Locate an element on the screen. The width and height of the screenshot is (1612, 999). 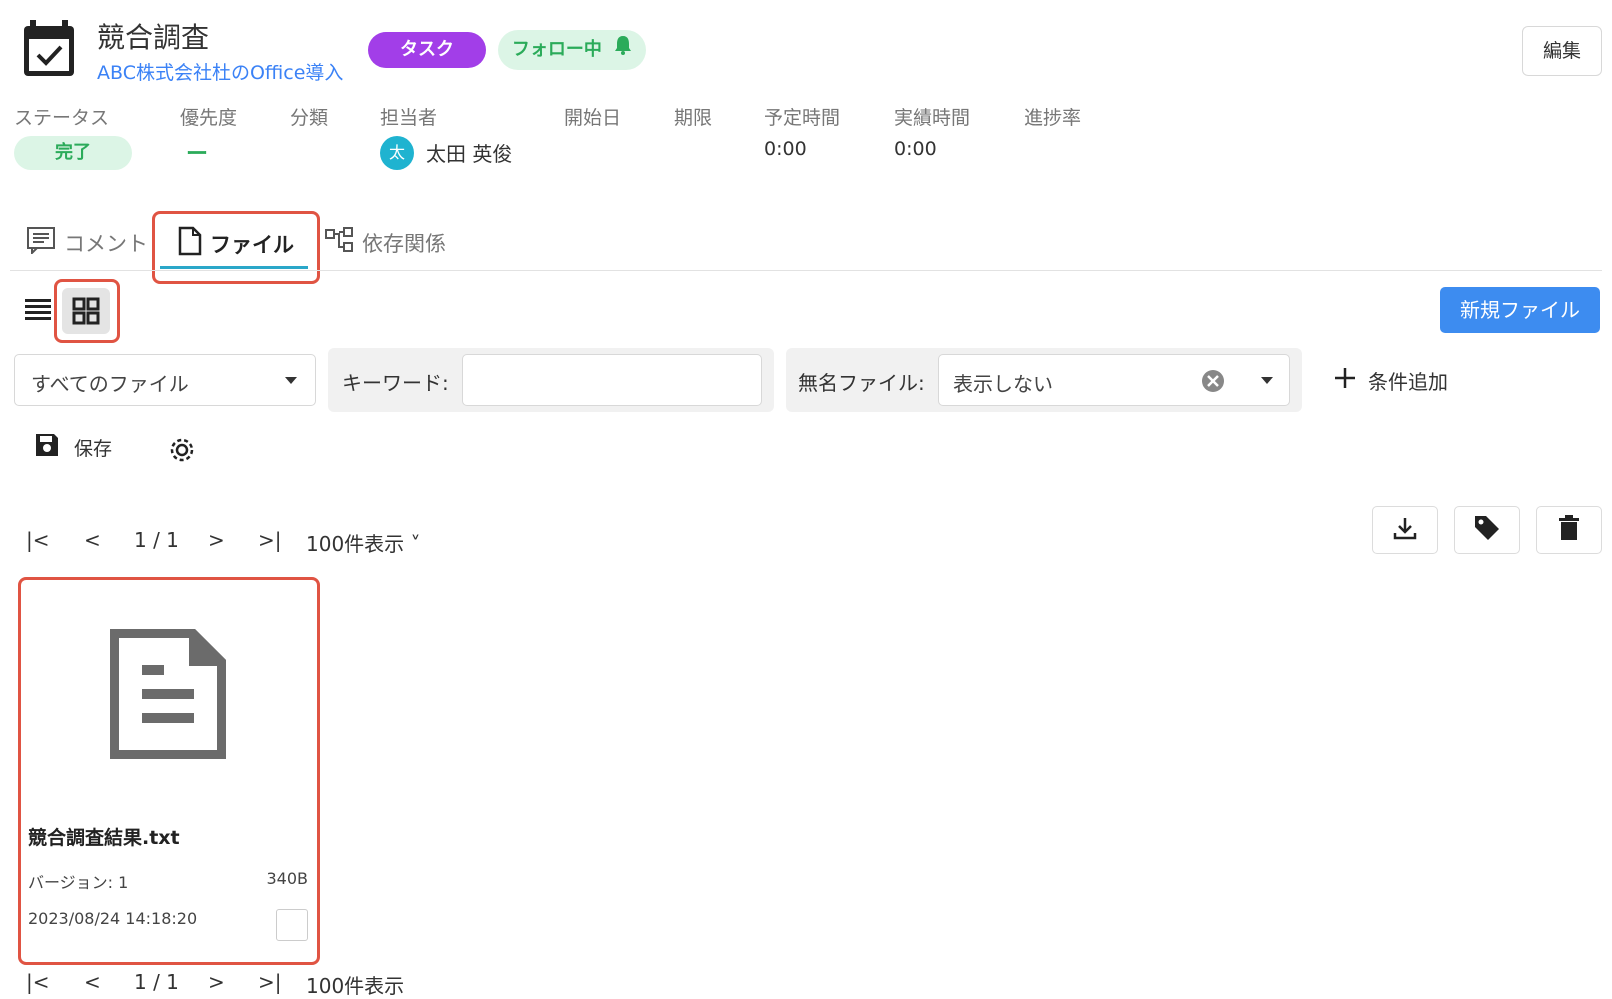
priority-value: ー is located at coordinates (197, 152).